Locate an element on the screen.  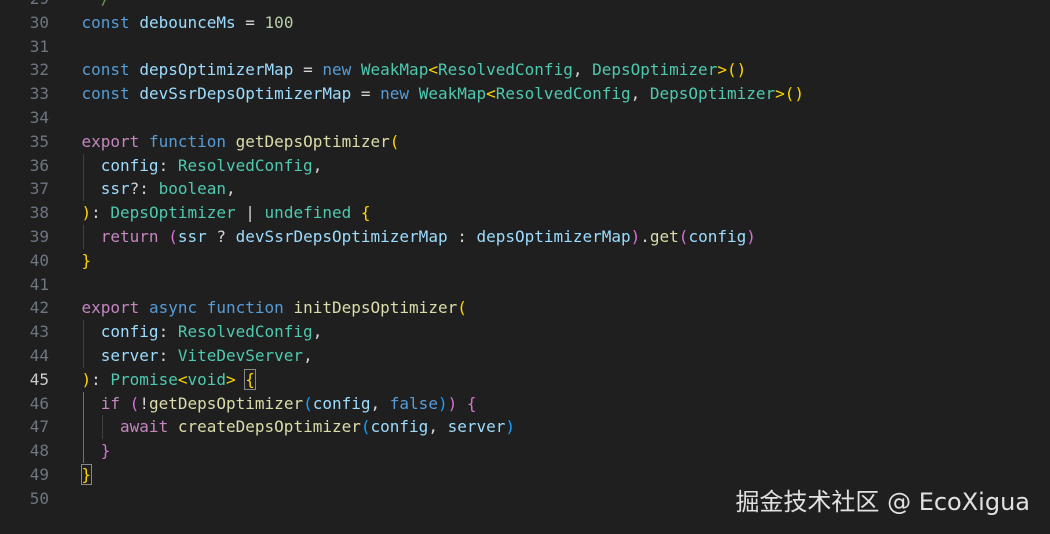
line-number: 36 is located at coordinates (24, 166).